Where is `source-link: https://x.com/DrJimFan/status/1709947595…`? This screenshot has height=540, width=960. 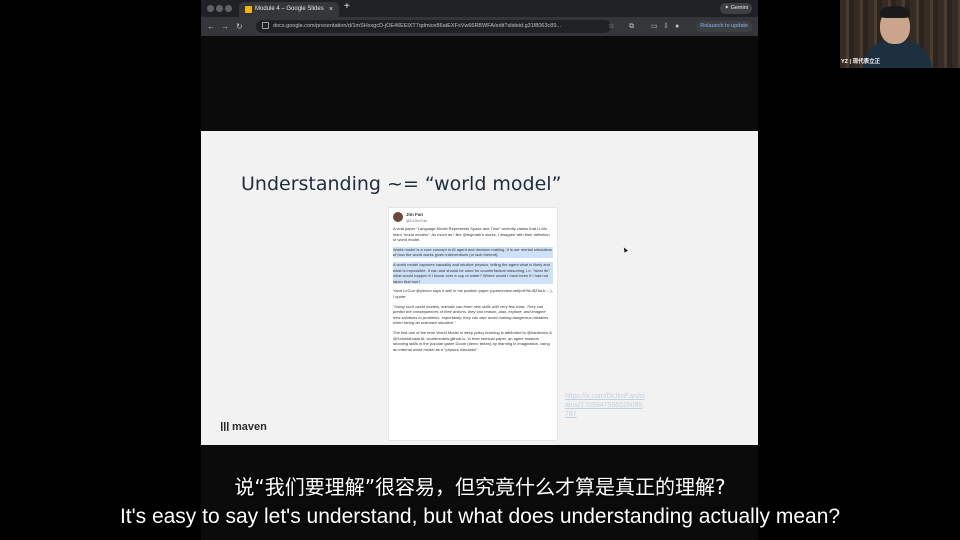 source-link: https://x.com/DrJimFan/status/1709947595… is located at coordinates (605, 405).